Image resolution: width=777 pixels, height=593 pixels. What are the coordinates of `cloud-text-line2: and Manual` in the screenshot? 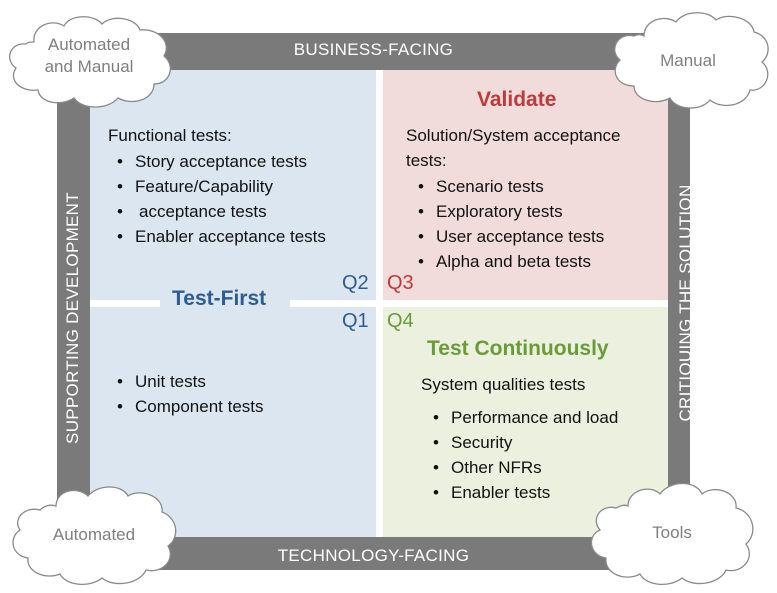 It's located at (89, 66).